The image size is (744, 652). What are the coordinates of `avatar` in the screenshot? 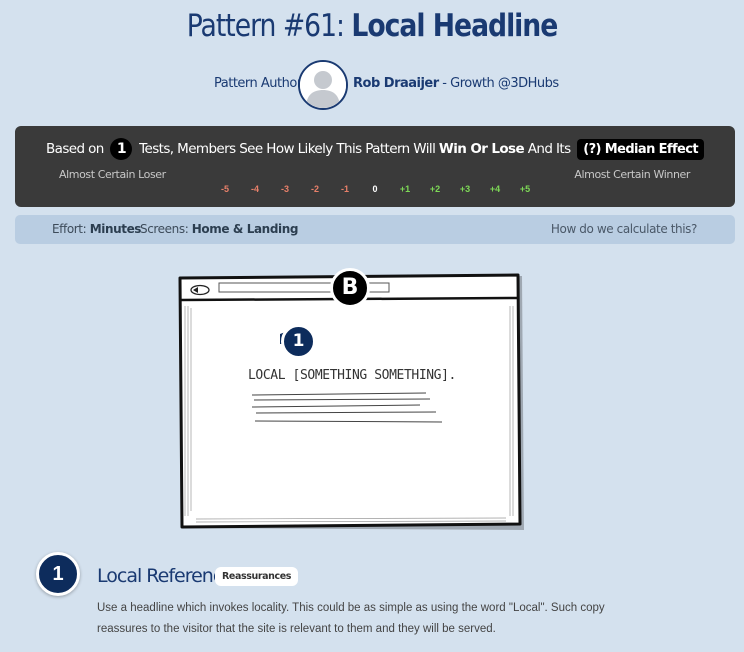 It's located at (323, 85).